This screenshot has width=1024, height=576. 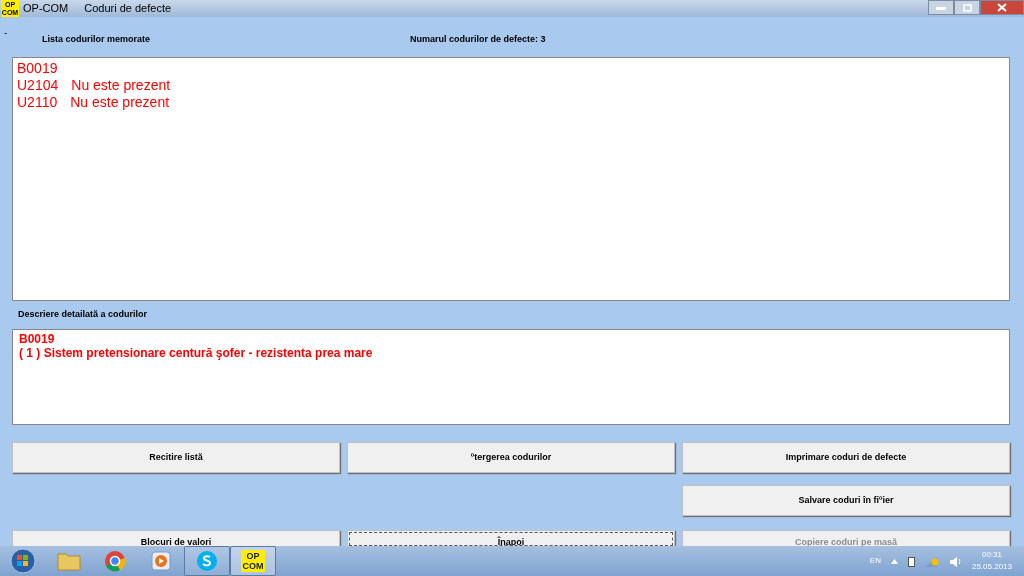 What do you see at coordinates (83, 315) in the screenshot?
I see `description-label: Descriere detailată a codurilor` at bounding box center [83, 315].